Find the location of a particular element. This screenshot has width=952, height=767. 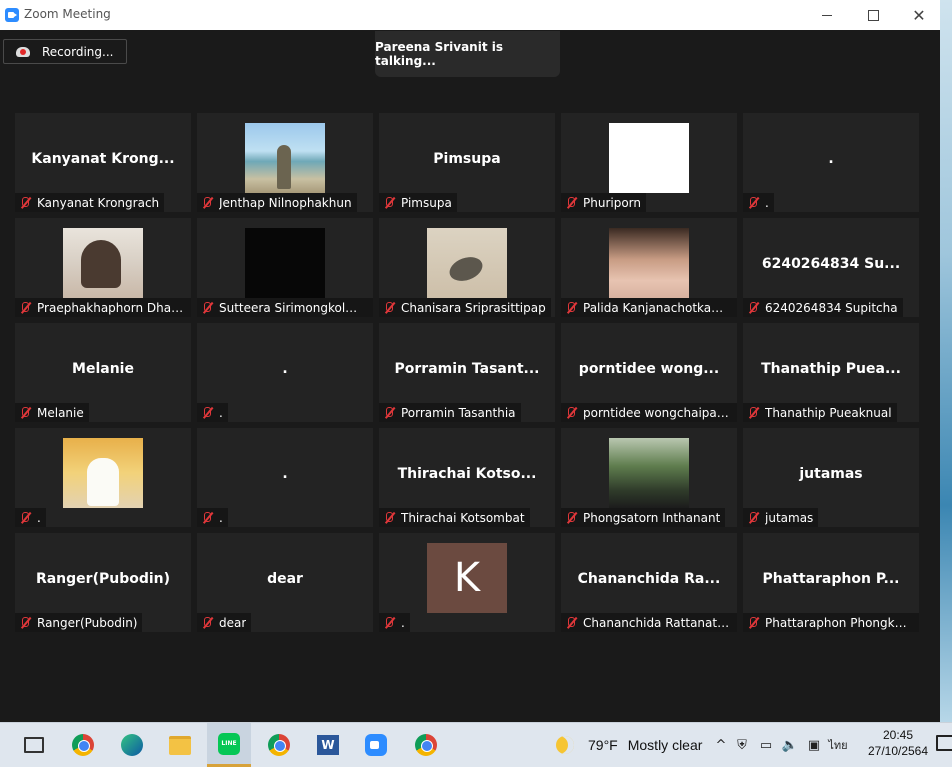

participant-display-name: Melanie is located at coordinates (103, 369).